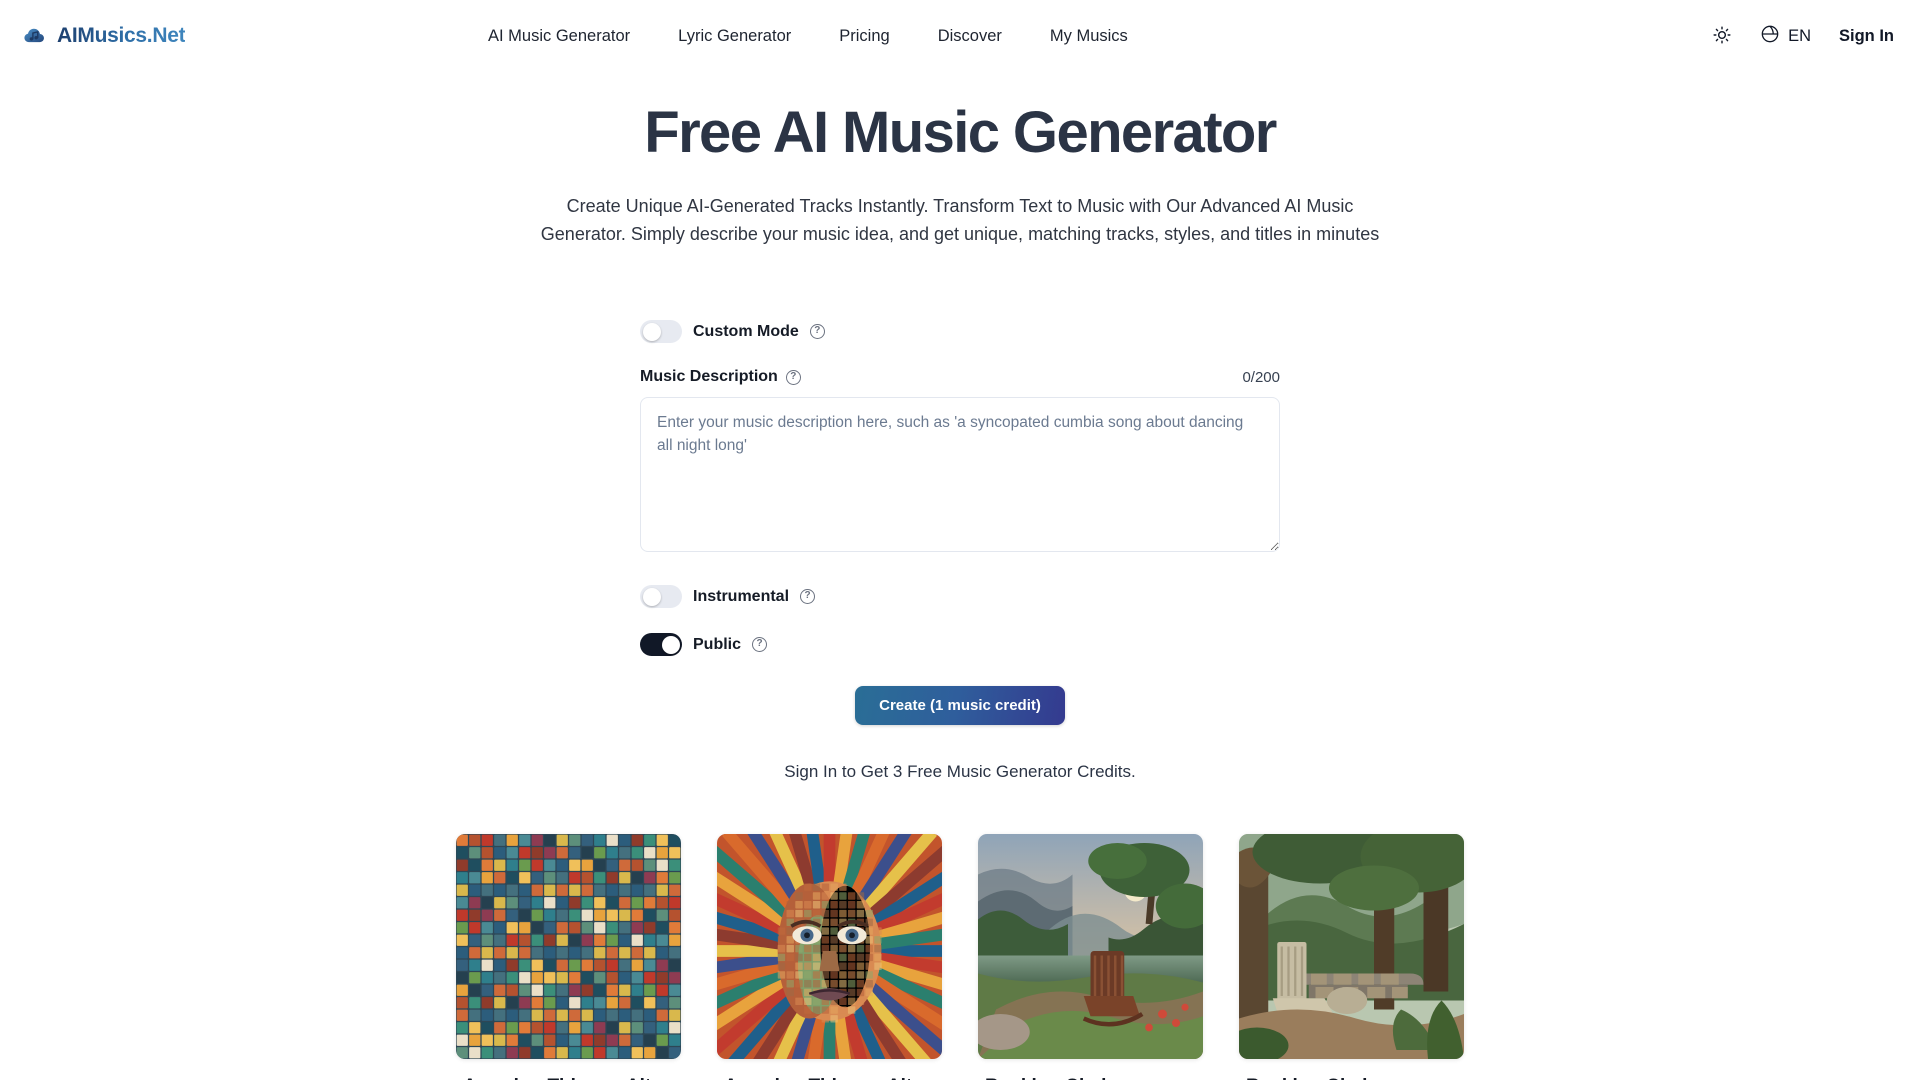 This screenshot has width=1920, height=1080. I want to click on page-title: Free AI Music Generator, so click(960, 132).